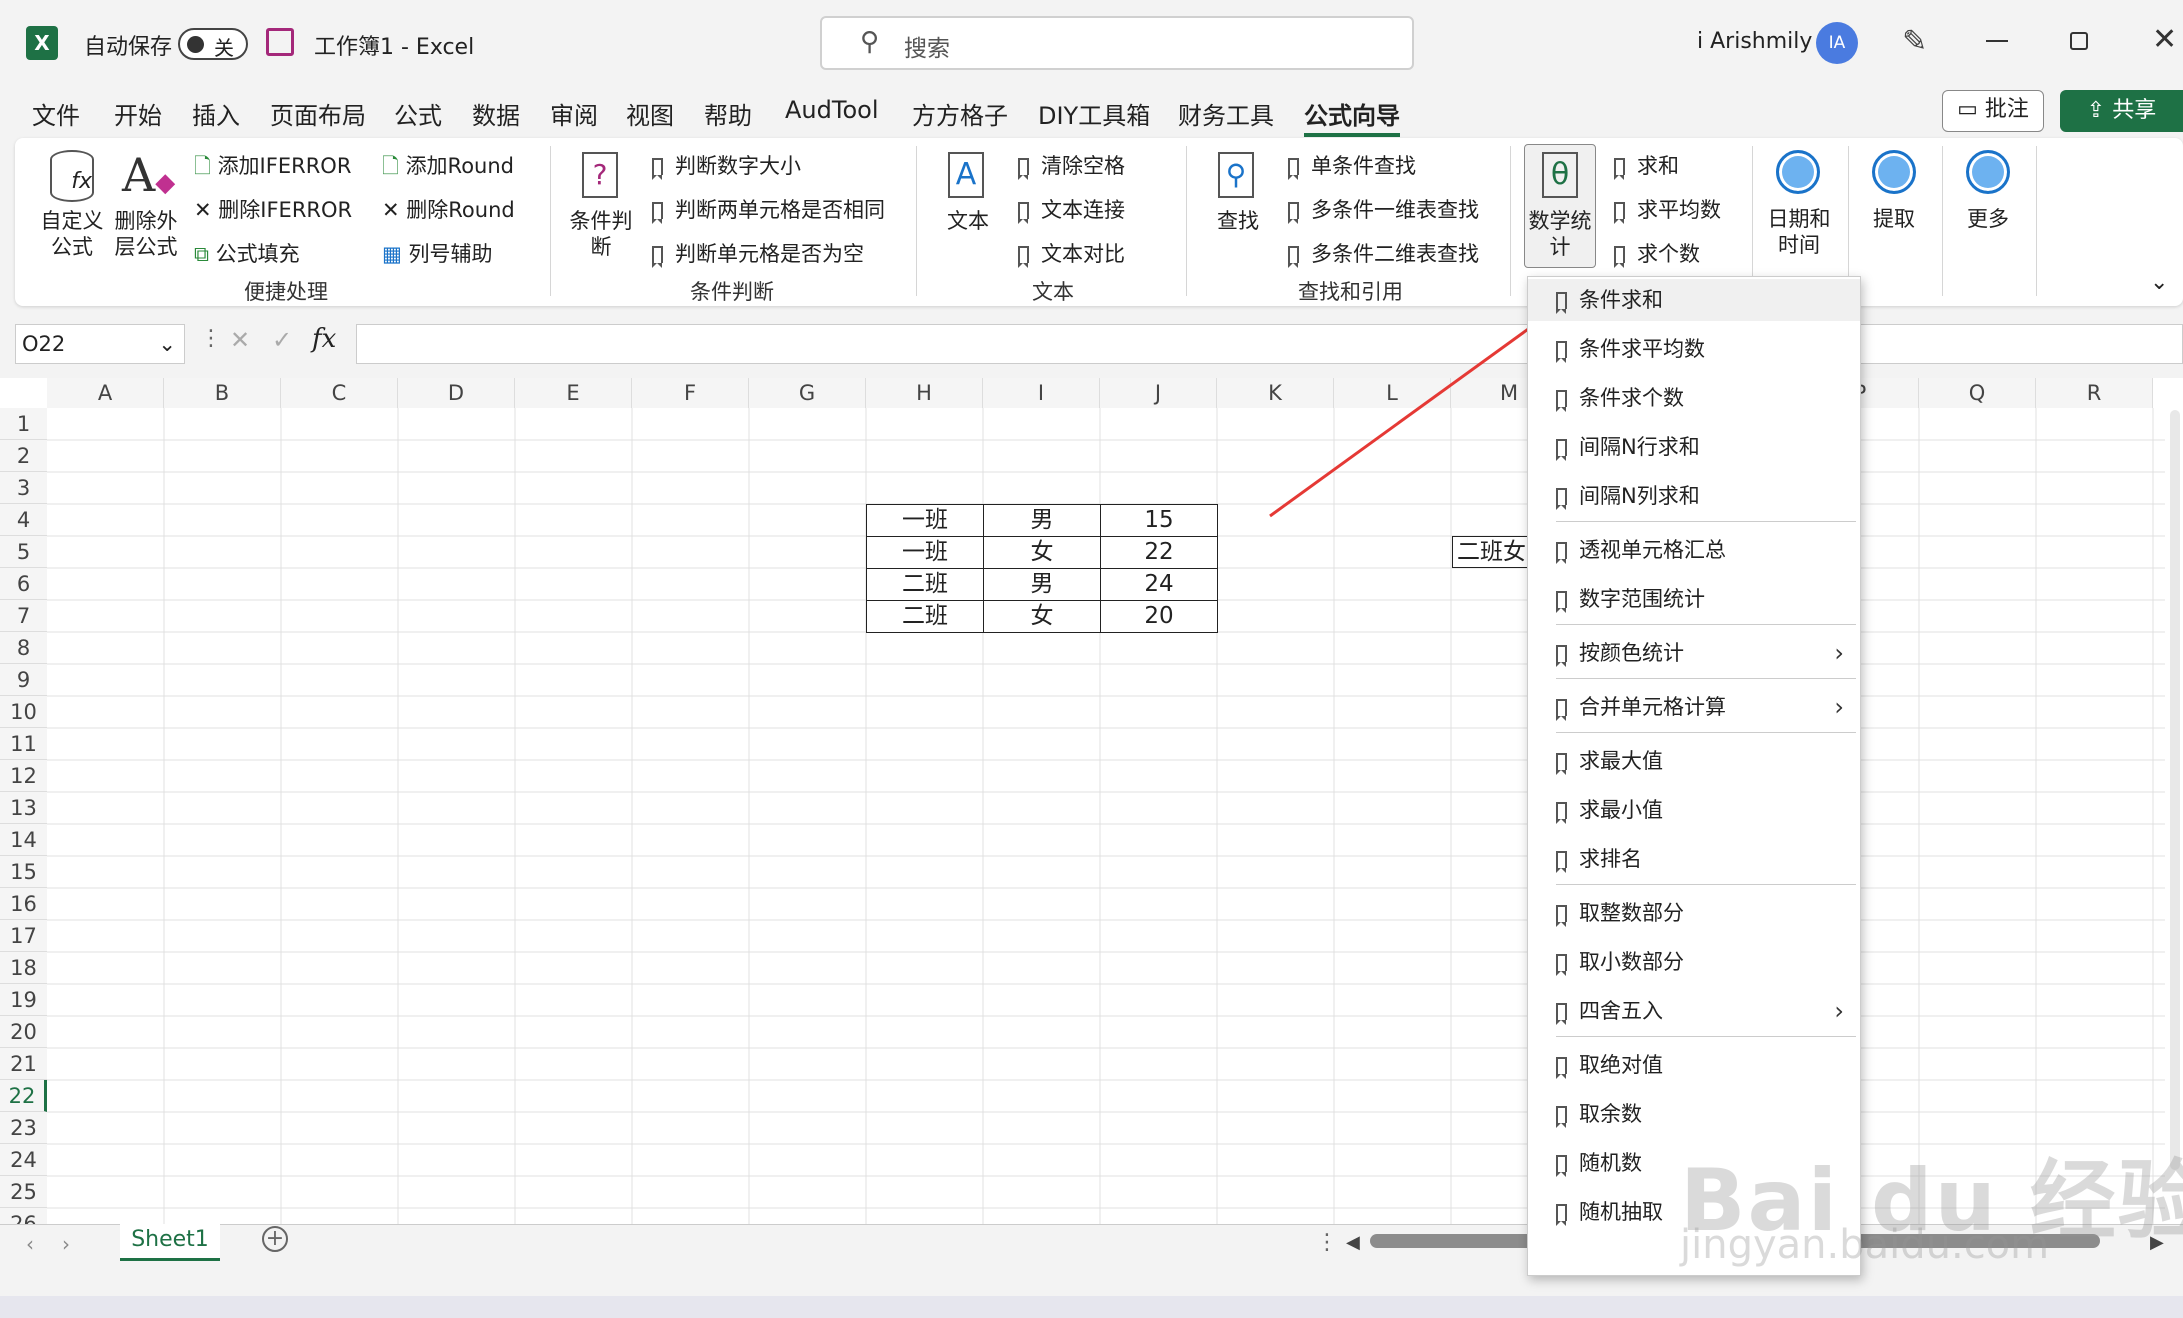 This screenshot has height=1318, width=2183. What do you see at coordinates (1837, 43) in the screenshot?
I see `avatar: IA` at bounding box center [1837, 43].